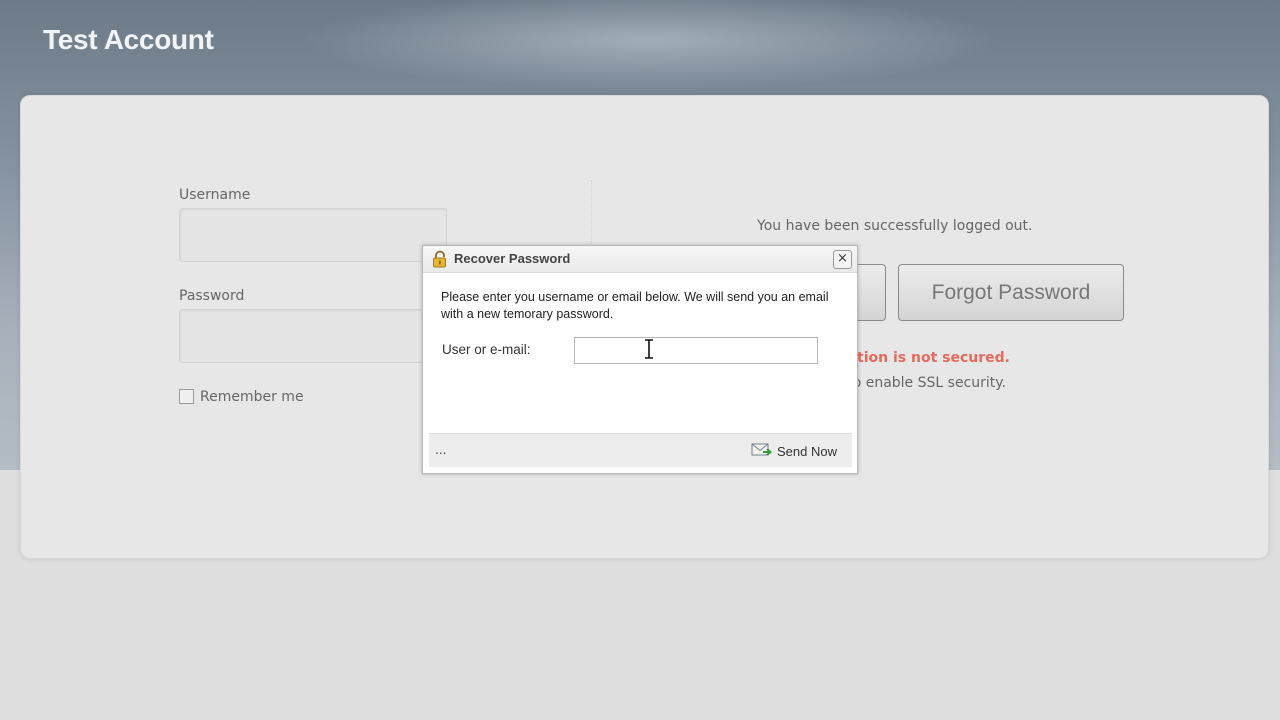 The height and width of the screenshot is (720, 1280). I want to click on forgot-password-button: Forgot Password, so click(1011, 292).